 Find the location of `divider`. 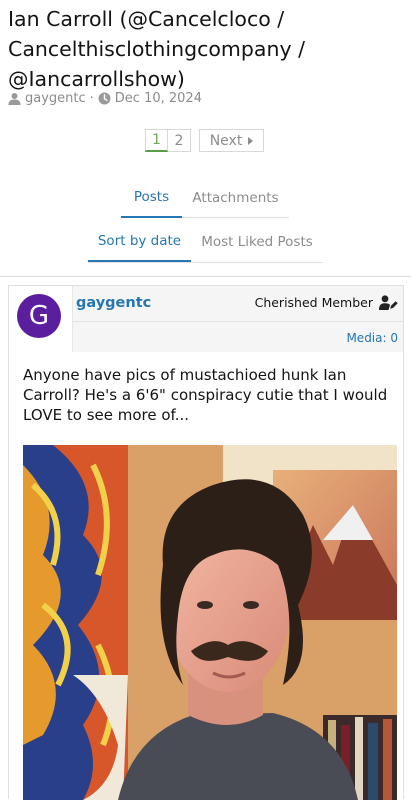

divider is located at coordinates (205, 276).